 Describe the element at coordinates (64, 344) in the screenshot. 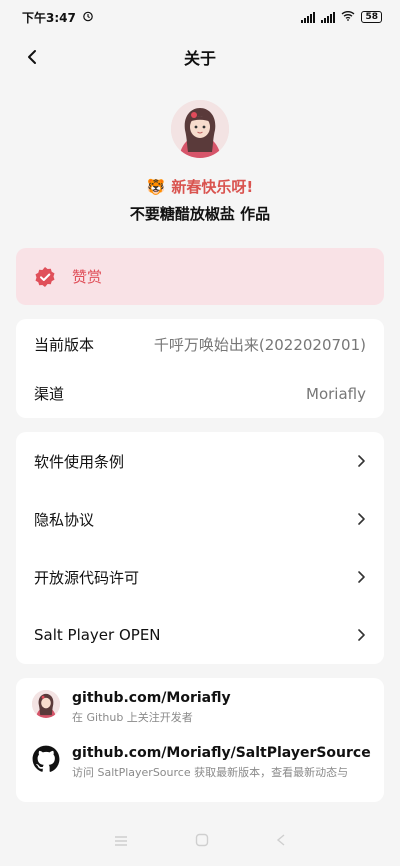

I see `version-label: 当前版本` at that location.